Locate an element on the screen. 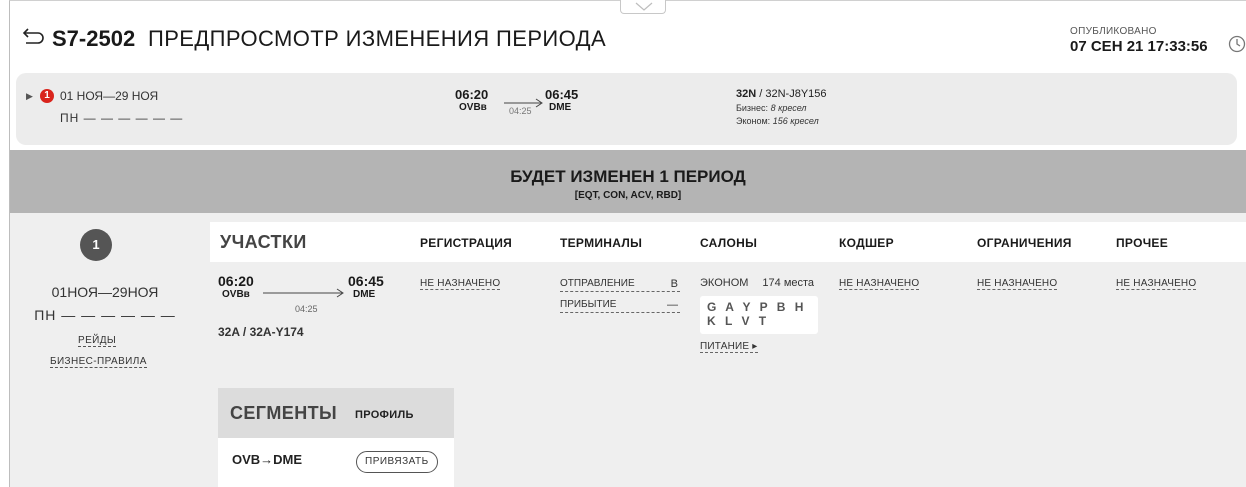 The image size is (1246, 487). header-terminals: ТЕРМИНАЛЫ is located at coordinates (601, 243).